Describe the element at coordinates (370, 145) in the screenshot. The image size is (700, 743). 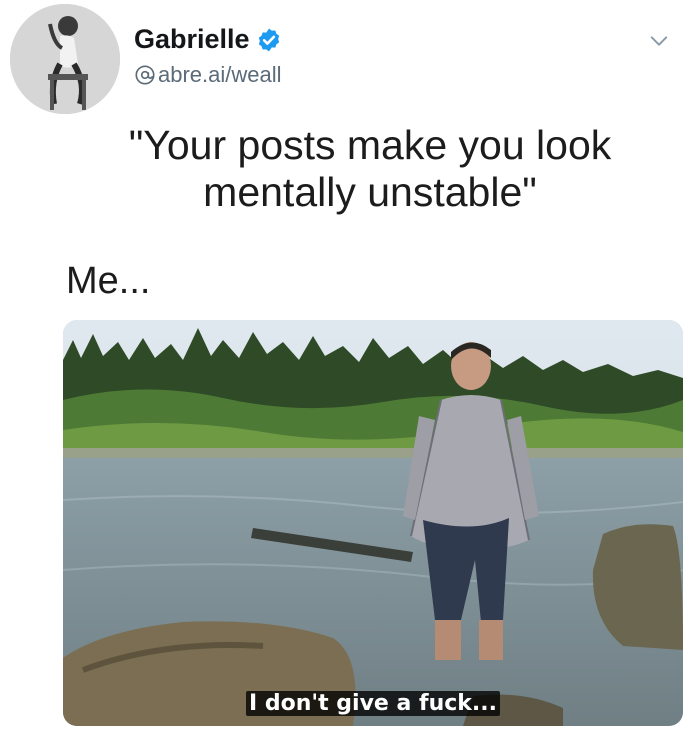
I see `quote-line-1: "Your posts make you look` at that location.